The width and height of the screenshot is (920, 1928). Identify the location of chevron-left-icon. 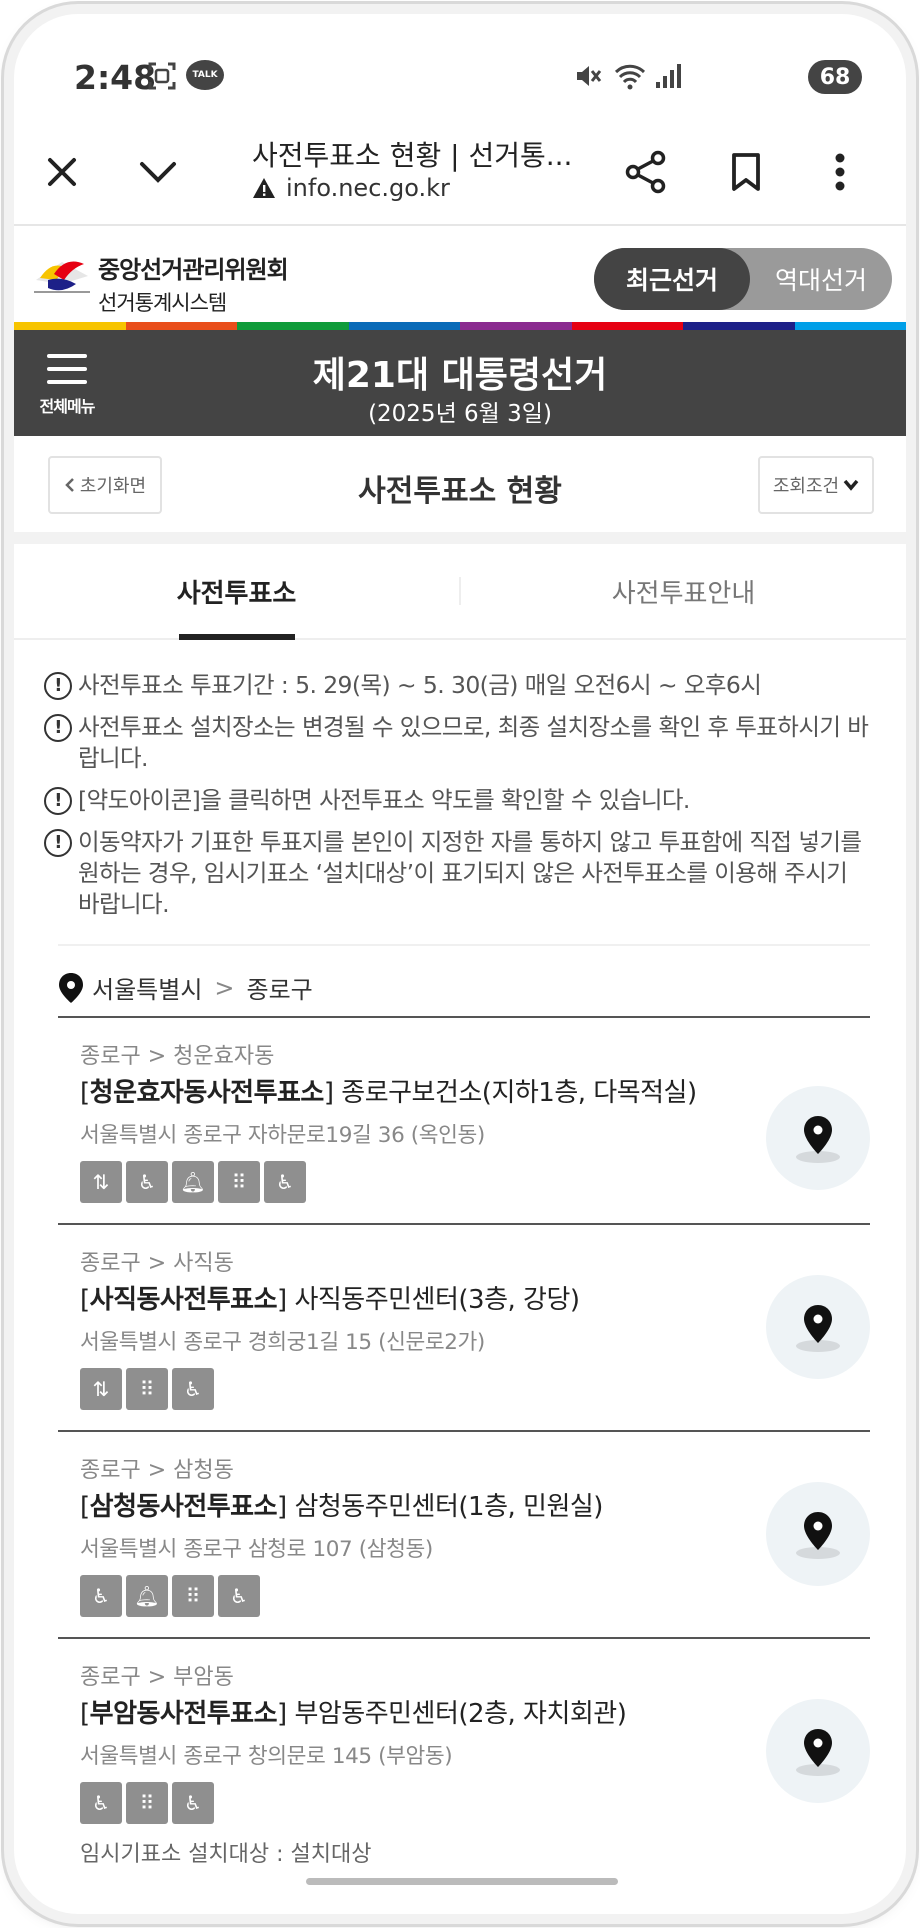
(69, 485).